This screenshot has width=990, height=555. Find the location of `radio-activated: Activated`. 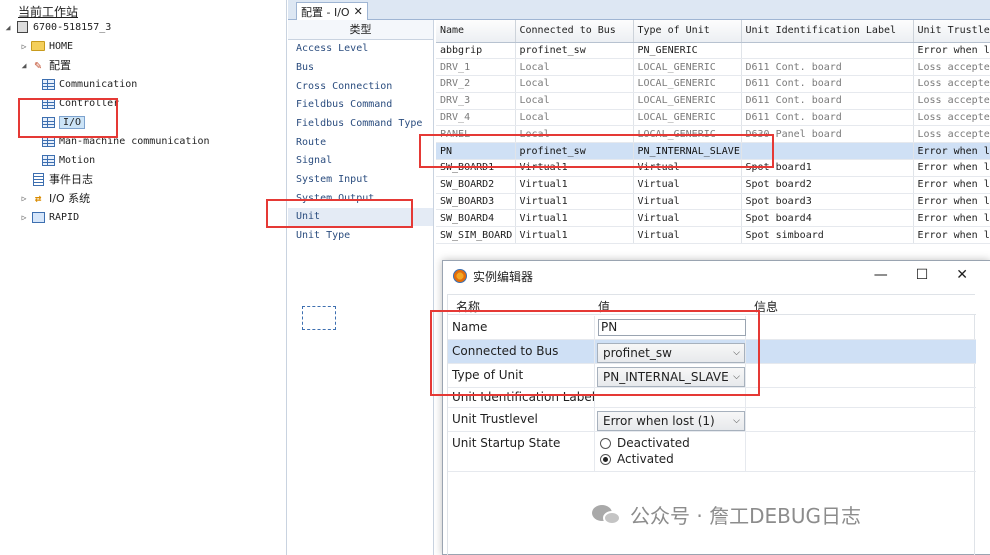

radio-activated: Activated is located at coordinates (637, 459).